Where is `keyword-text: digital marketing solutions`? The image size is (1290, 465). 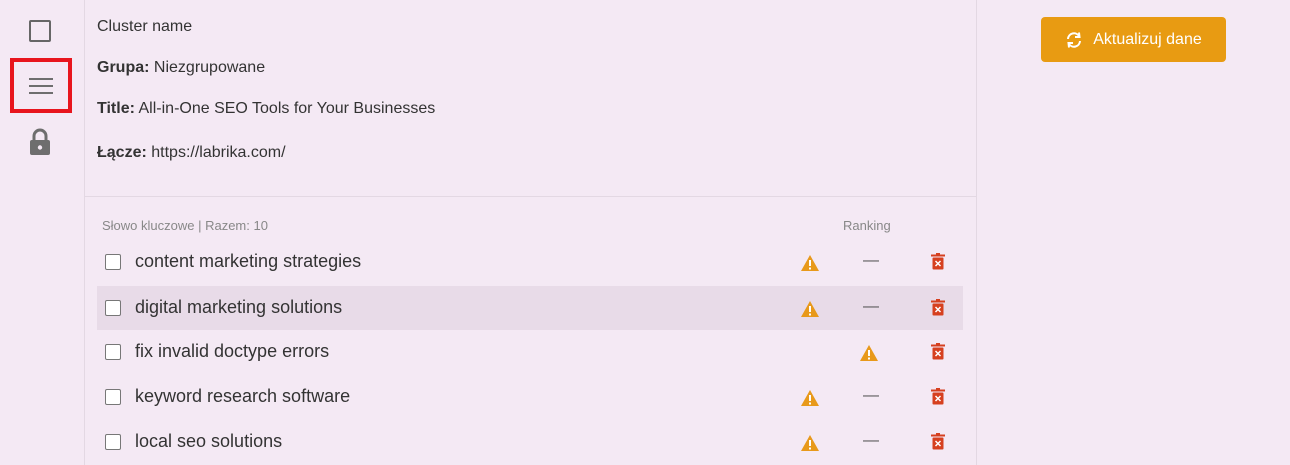 keyword-text: digital marketing solutions is located at coordinates (239, 307).